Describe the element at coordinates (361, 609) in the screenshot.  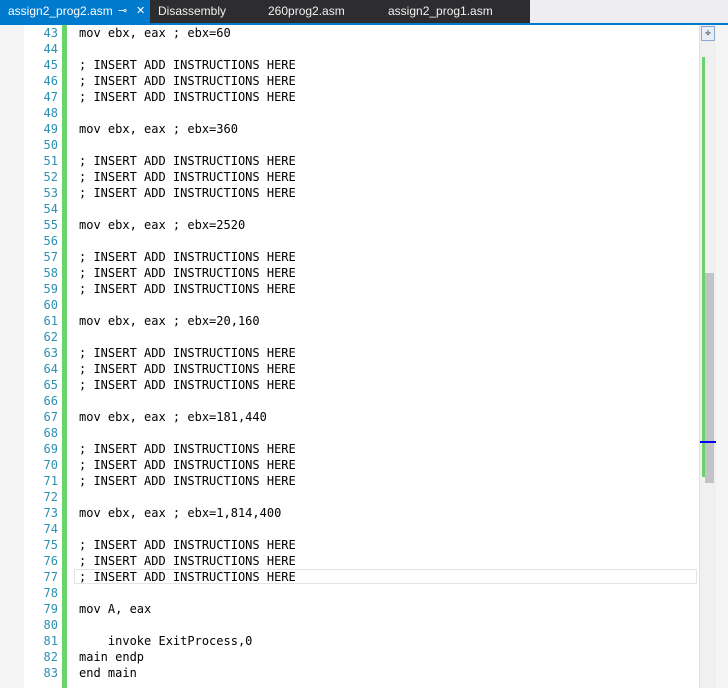
I see `code-line: 79 mov A, eax` at that location.